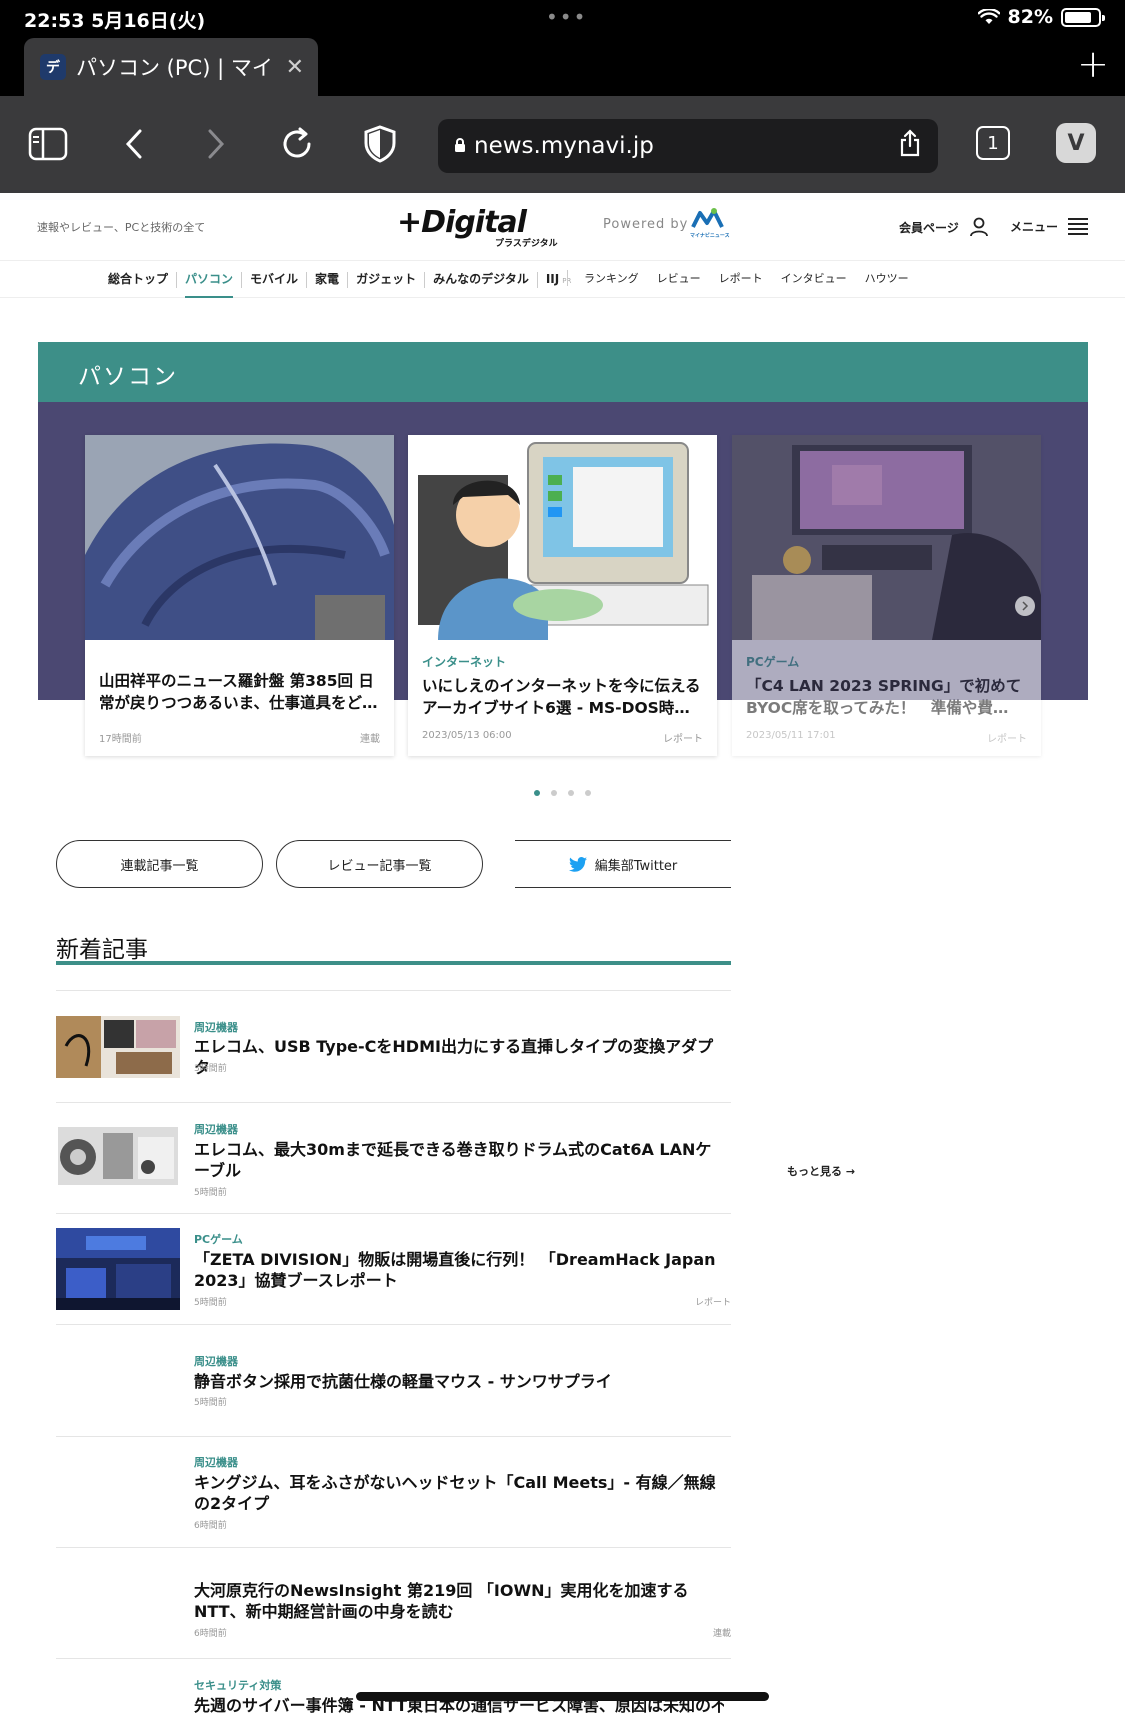 The image size is (1125, 1716). I want to click on forward-icon, so click(216, 144).